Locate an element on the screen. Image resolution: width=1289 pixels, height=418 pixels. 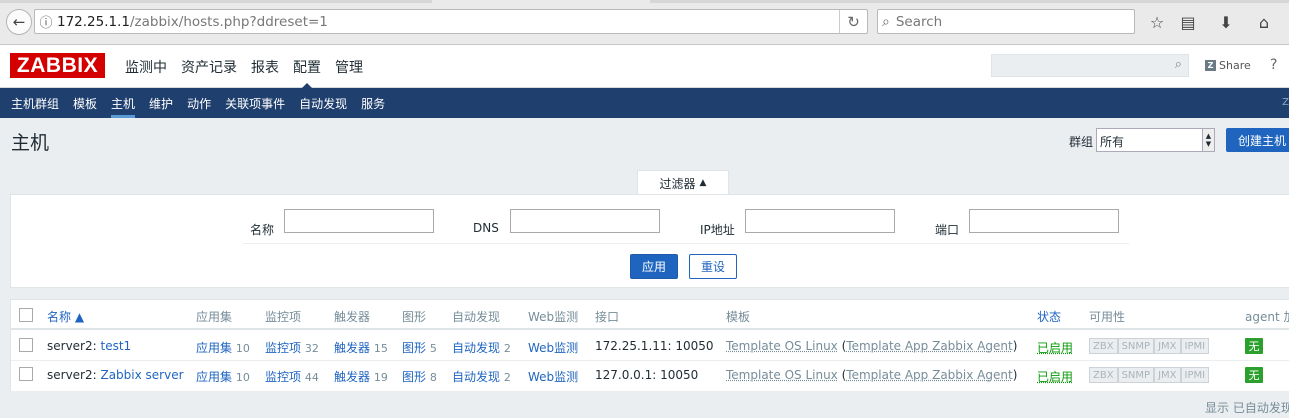
filter-tab: 过滤器 ▲ is located at coordinates (683, 182).